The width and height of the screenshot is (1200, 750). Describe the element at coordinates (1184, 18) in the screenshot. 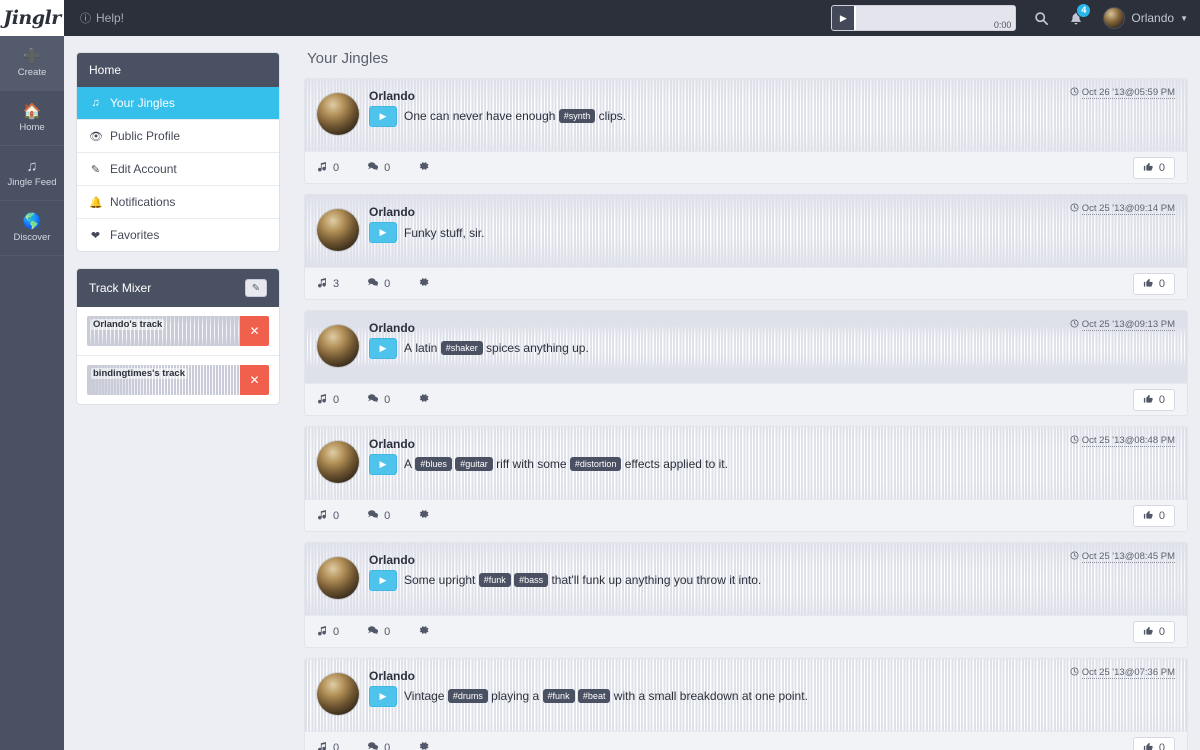

I see `chevron-down-icon: ▼` at that location.